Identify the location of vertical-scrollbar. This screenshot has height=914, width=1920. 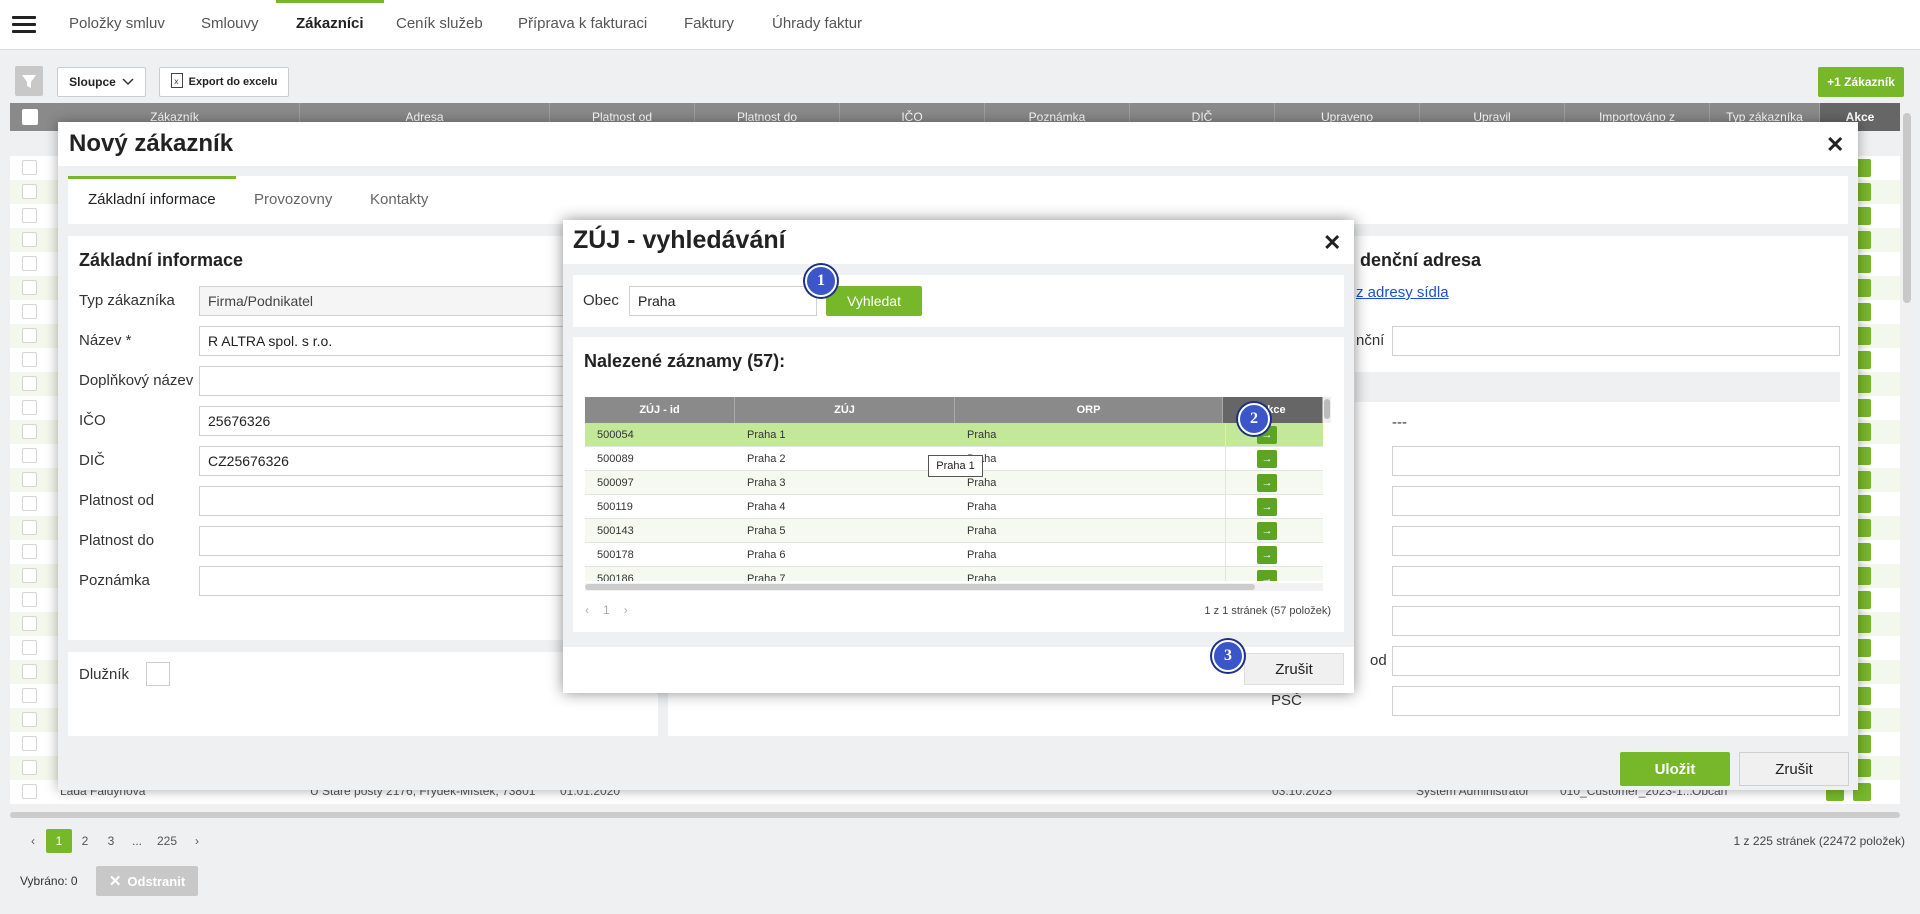
(1907, 453).